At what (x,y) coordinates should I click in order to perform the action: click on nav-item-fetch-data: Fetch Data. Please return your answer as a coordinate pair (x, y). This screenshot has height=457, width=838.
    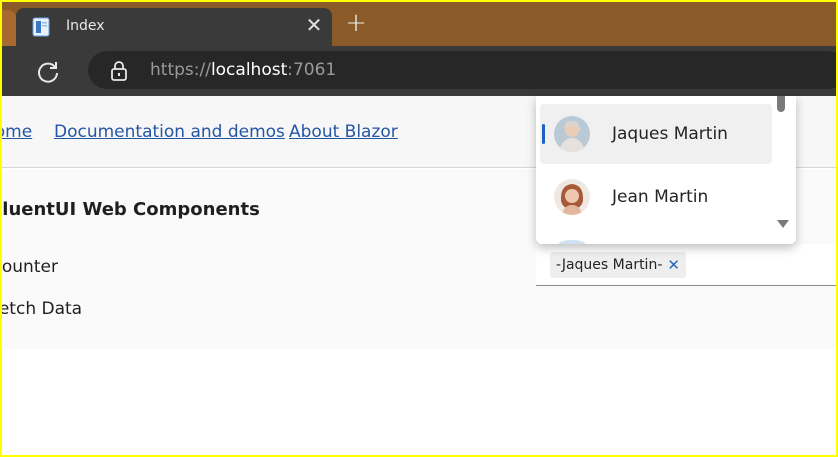
    Looking at the image, I should click on (42, 309).